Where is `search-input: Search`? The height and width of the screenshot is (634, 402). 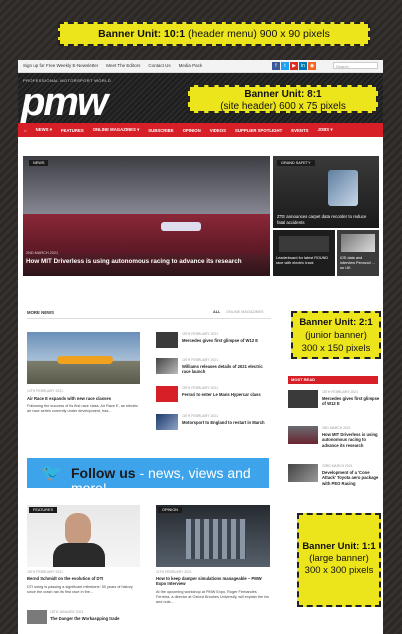
search-input: Search is located at coordinates (355, 65).